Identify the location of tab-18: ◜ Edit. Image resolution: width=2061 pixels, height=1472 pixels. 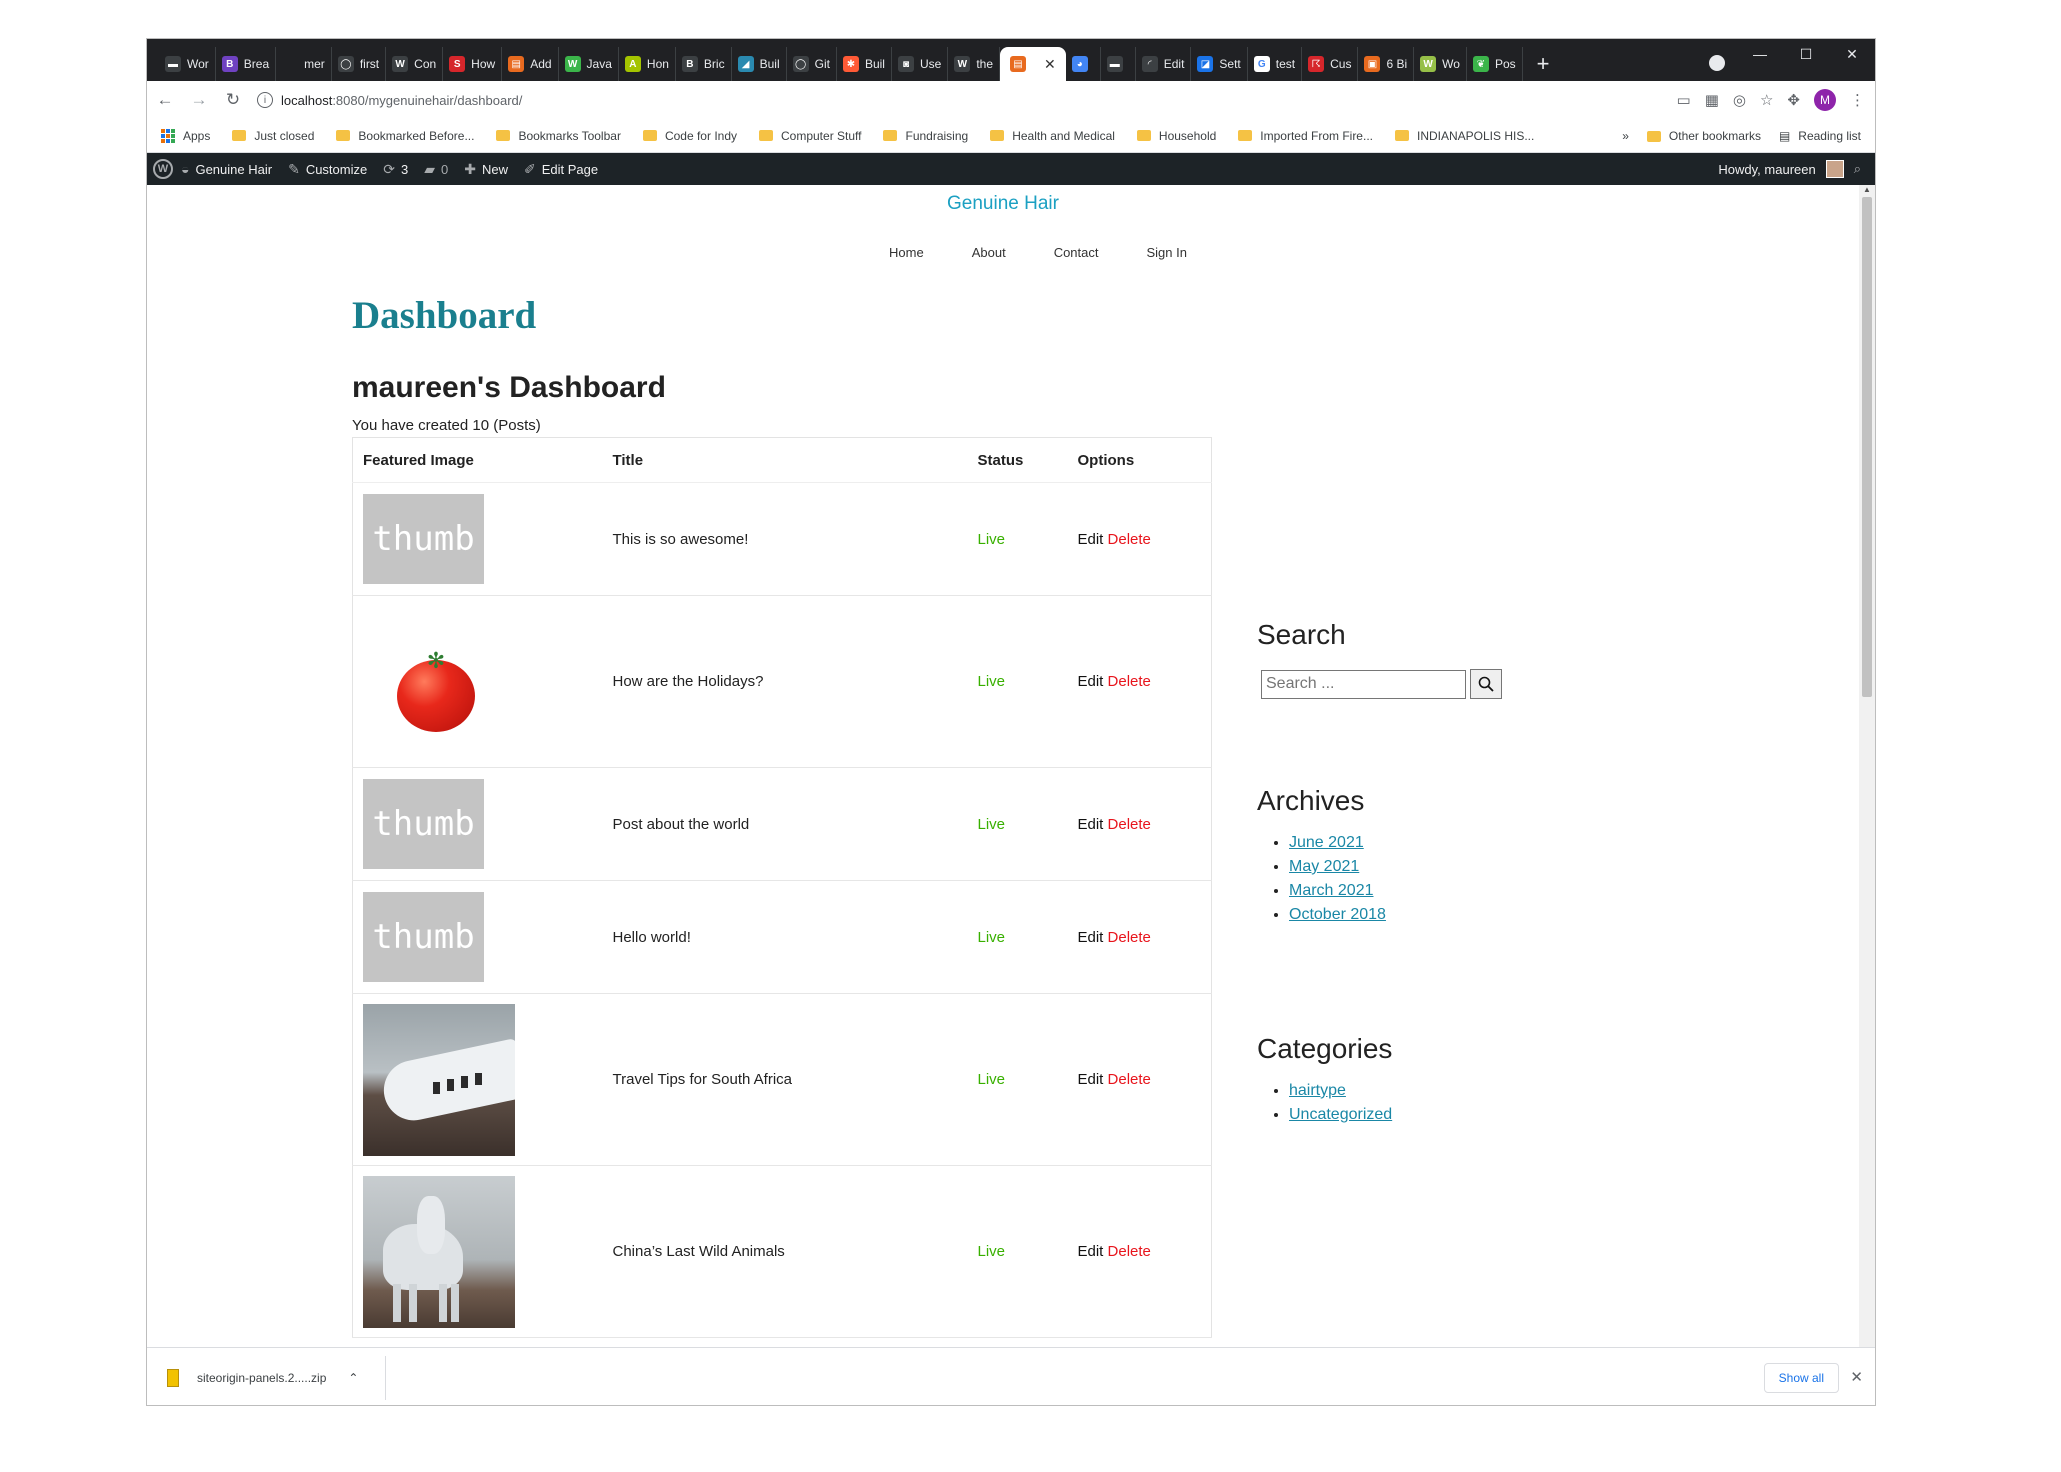
(1164, 64).